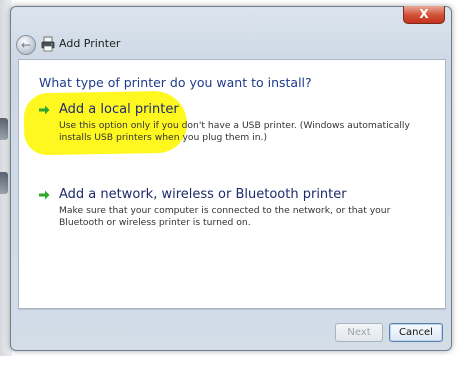 Image resolution: width=474 pixels, height=379 pixels. I want to click on desktop-background-bottom, so click(237, 367).